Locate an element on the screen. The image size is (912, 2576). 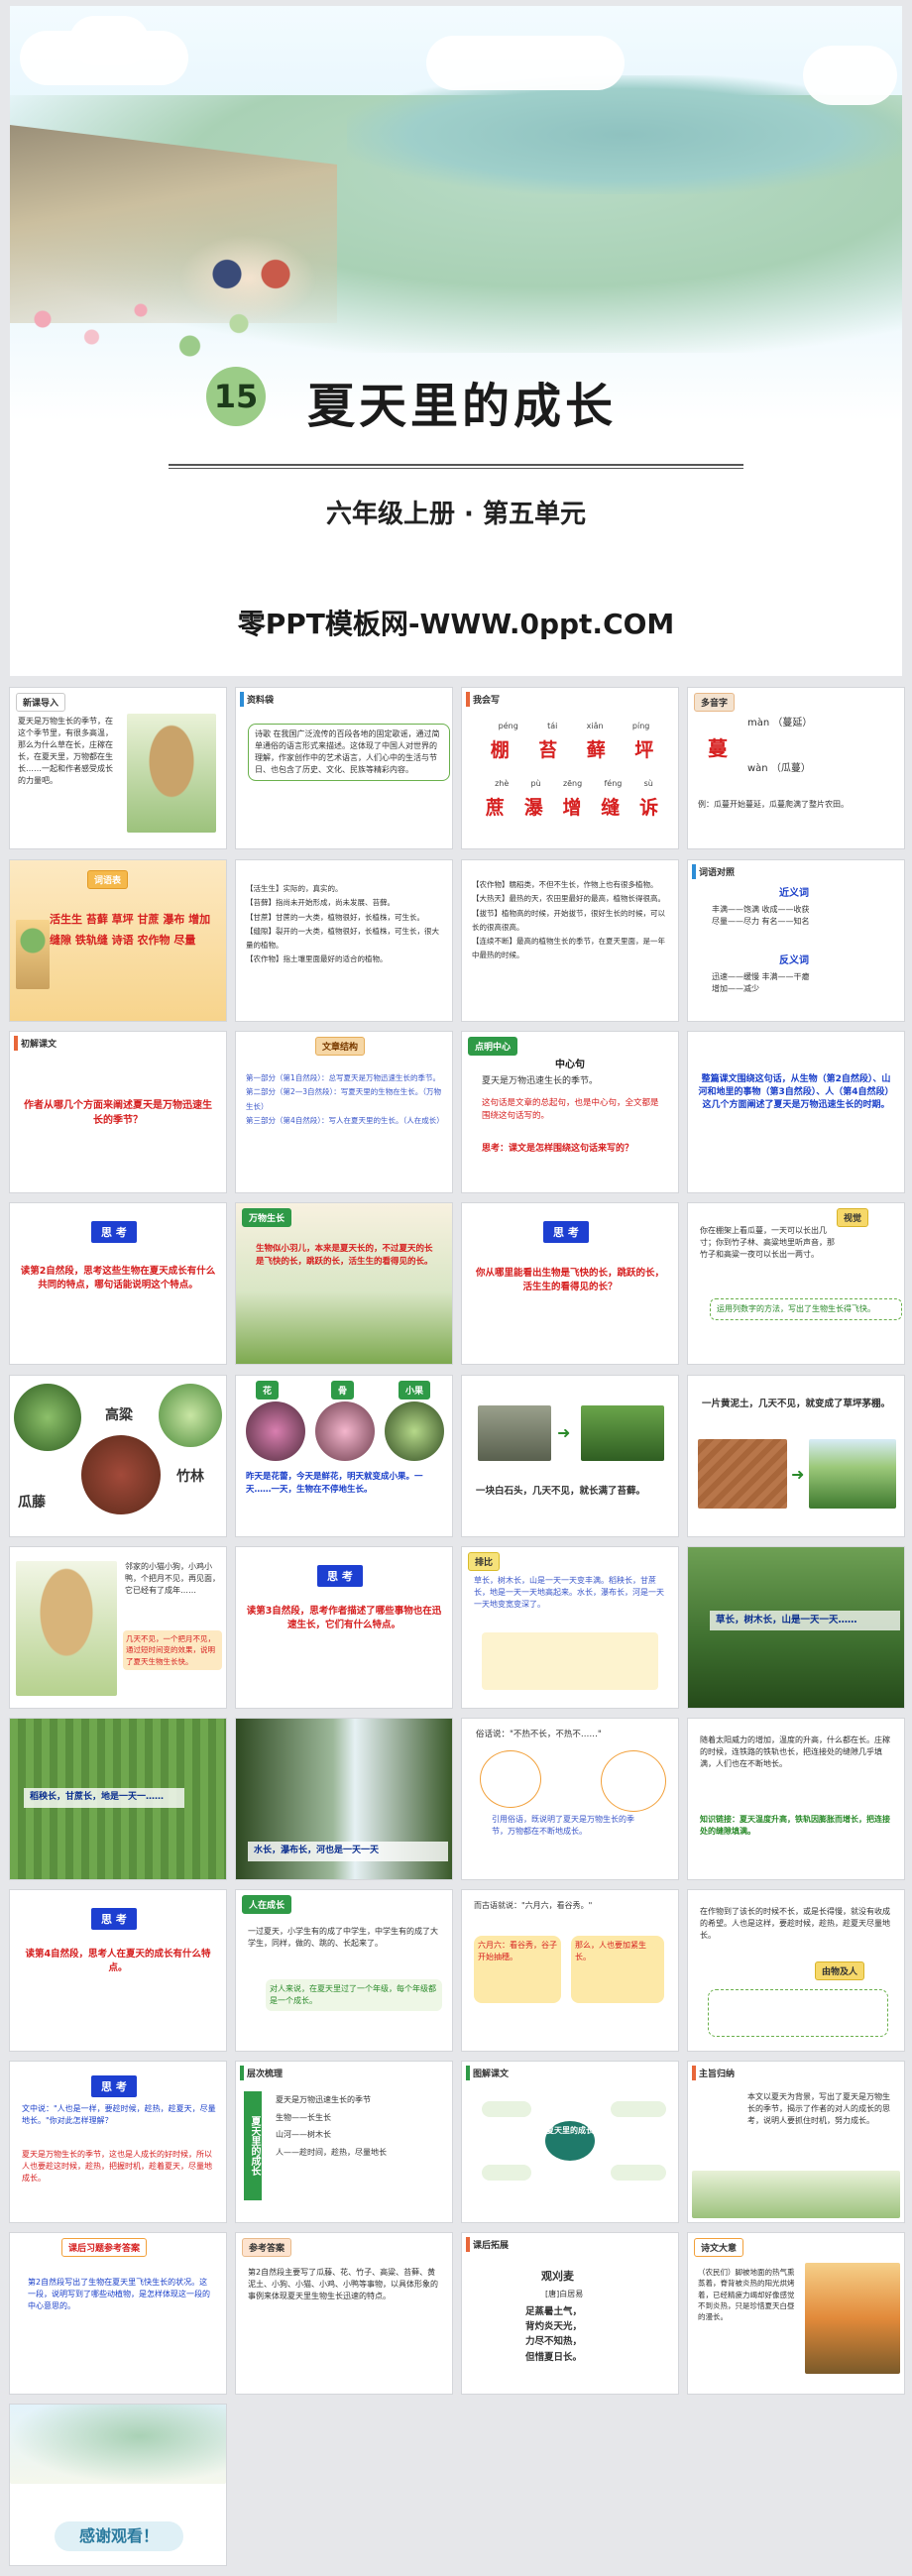
mud-image is located at coordinates (743, 1474).